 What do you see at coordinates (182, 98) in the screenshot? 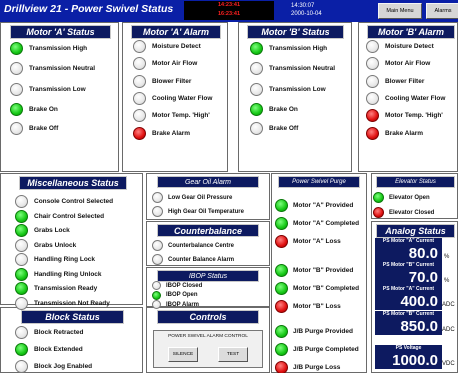
I see `alarm-label: Cooling Water Flow` at bounding box center [182, 98].